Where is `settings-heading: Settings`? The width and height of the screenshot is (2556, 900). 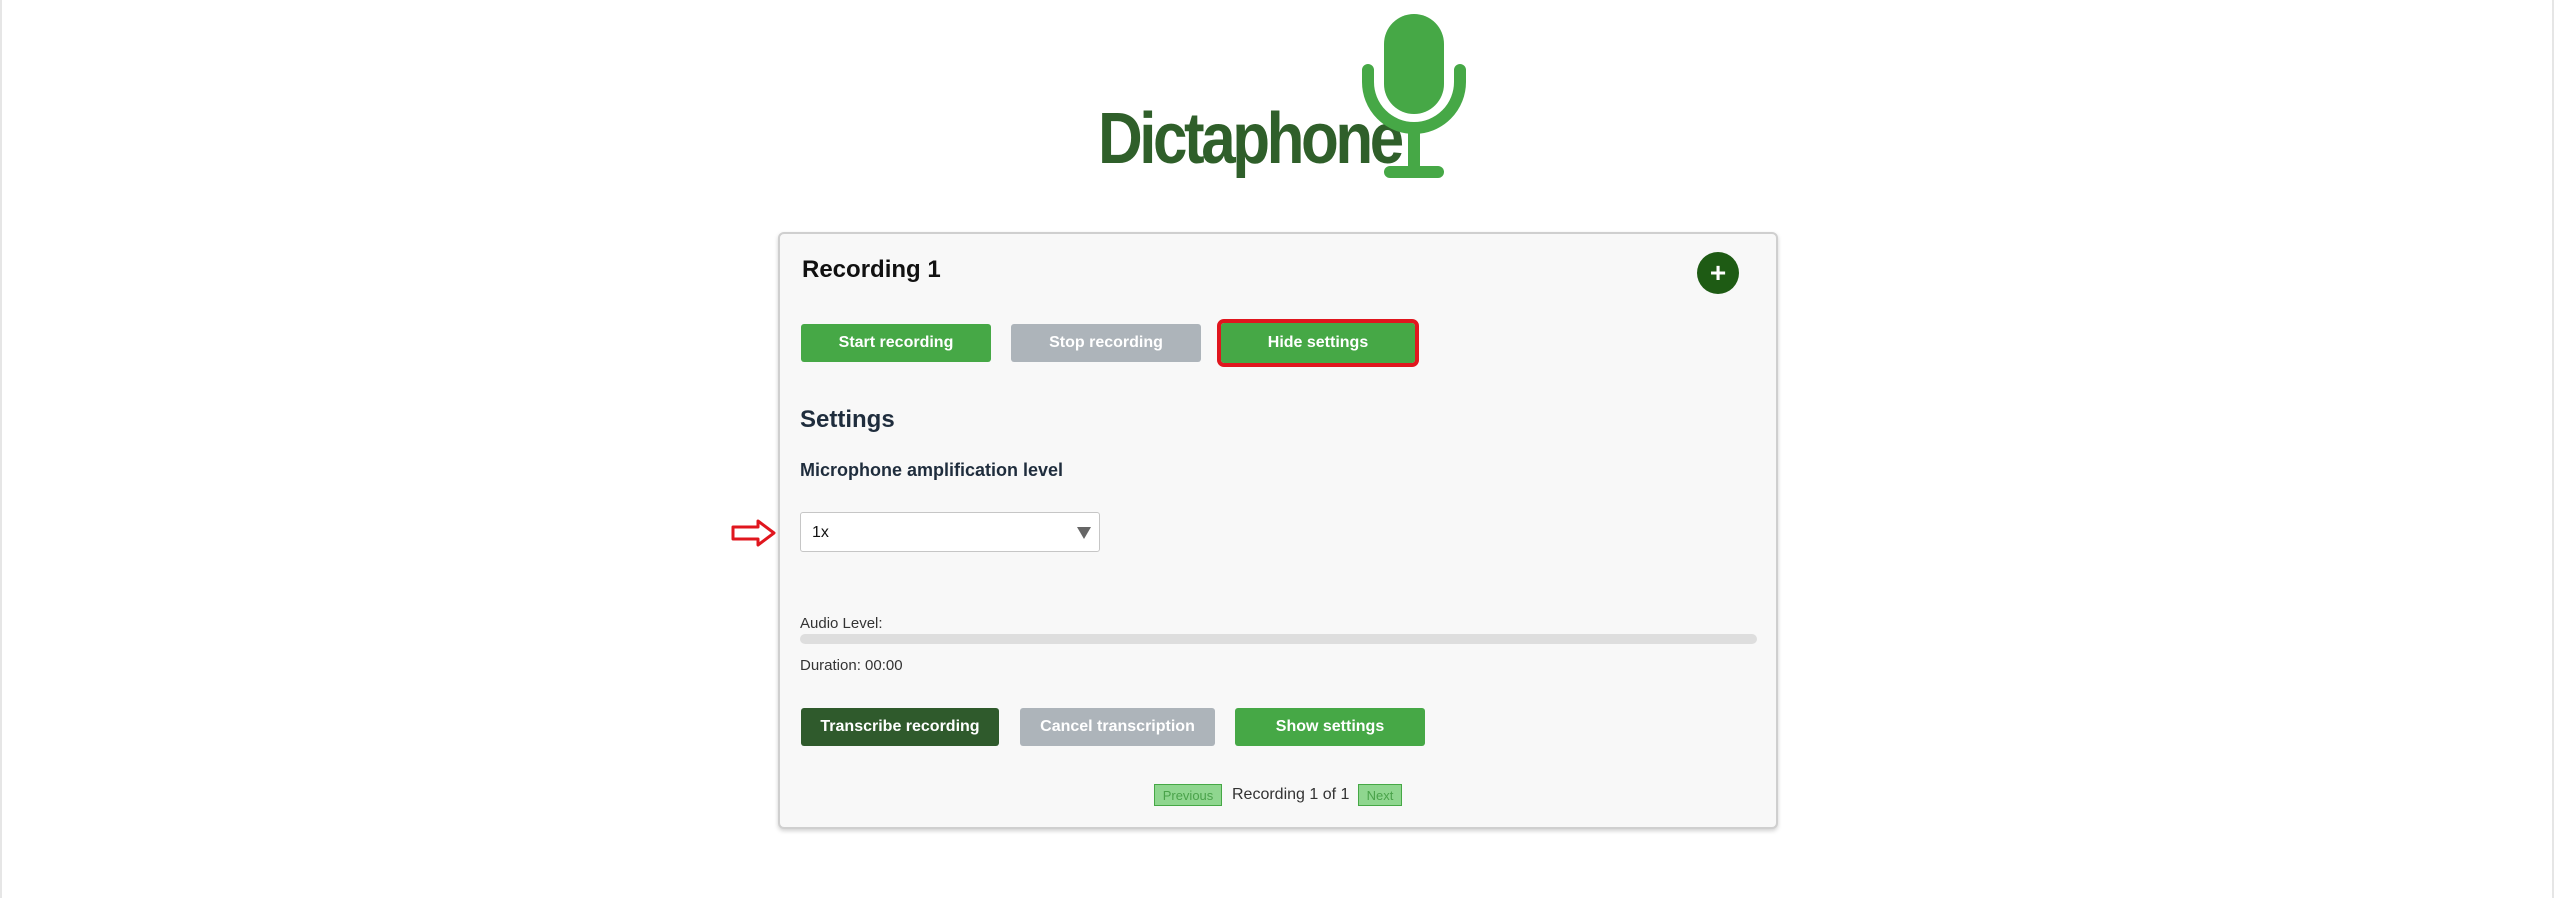 settings-heading: Settings is located at coordinates (847, 419).